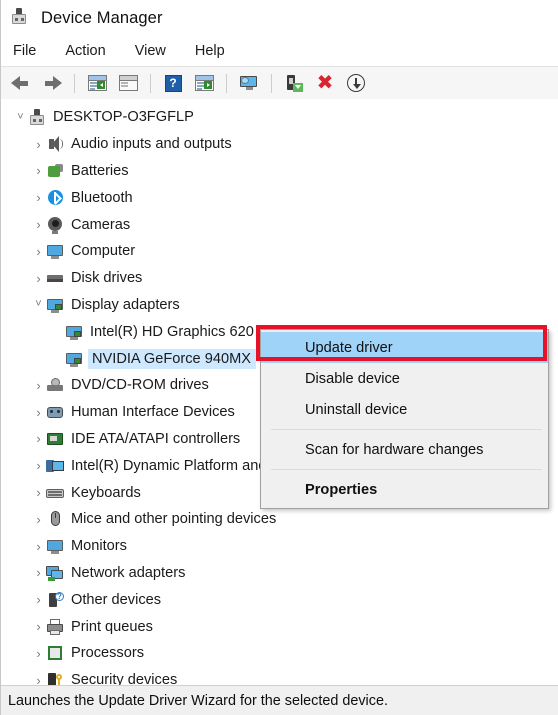  I want to click on tree-node-desktop: ˅ DESKTOP-O3FGFLP, so click(279, 117).